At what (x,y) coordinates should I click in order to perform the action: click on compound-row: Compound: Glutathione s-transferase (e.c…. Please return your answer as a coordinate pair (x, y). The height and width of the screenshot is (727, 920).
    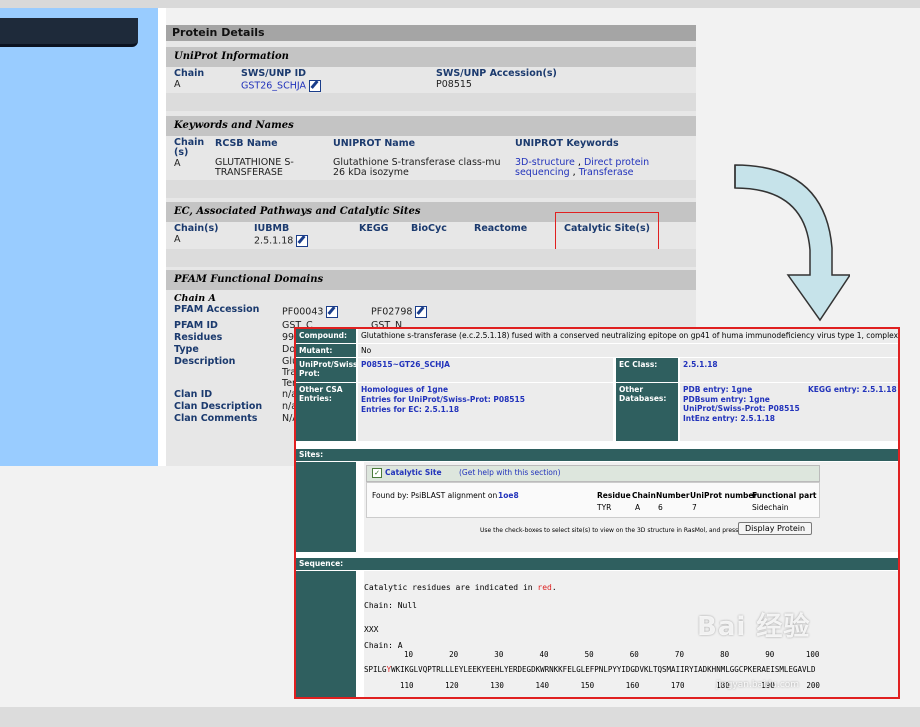
    Looking at the image, I should click on (597, 336).